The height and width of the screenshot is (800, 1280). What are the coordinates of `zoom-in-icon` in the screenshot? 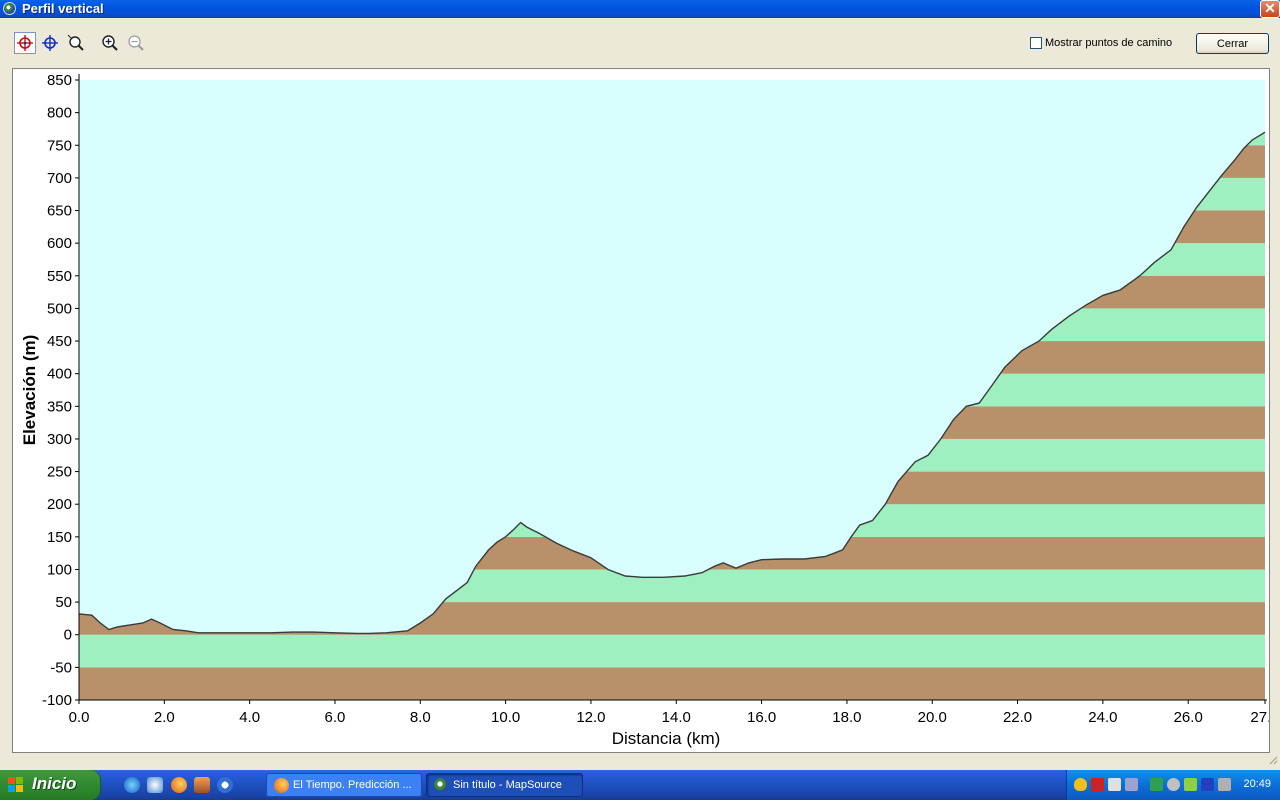 It's located at (110, 43).